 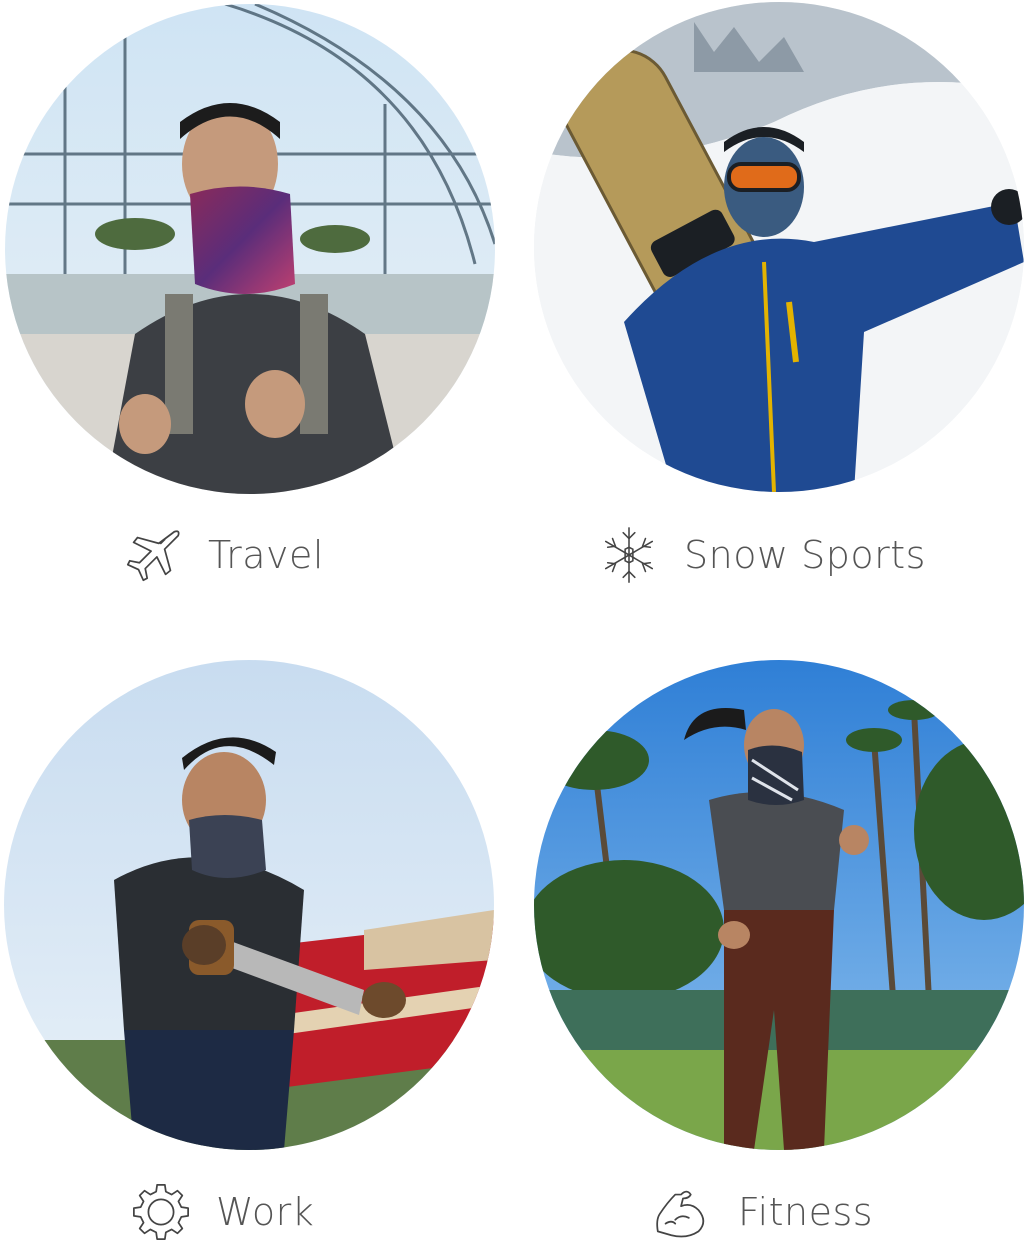 I want to click on snow-sports-label: Snow Sports, so click(x=805, y=555).